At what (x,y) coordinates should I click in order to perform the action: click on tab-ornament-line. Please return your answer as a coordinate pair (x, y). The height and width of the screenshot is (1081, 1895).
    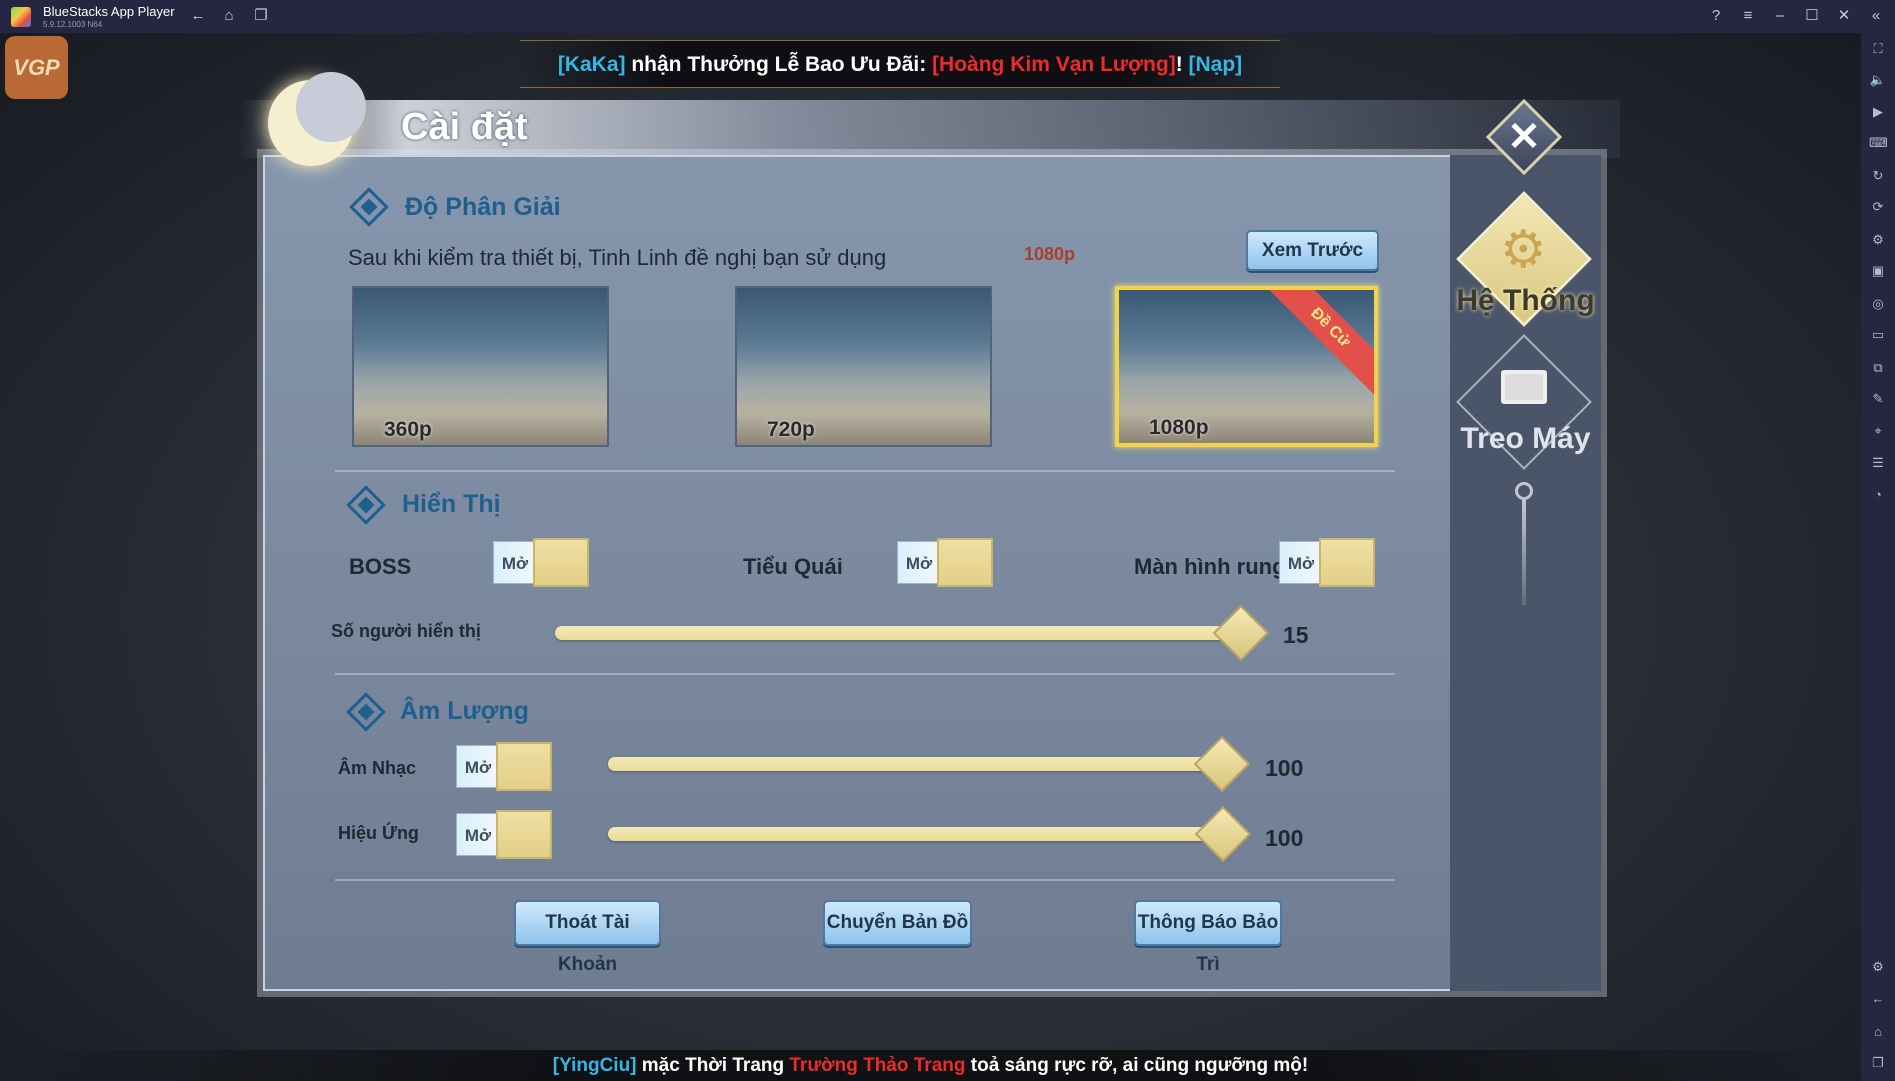
    Looking at the image, I should click on (1524, 552).